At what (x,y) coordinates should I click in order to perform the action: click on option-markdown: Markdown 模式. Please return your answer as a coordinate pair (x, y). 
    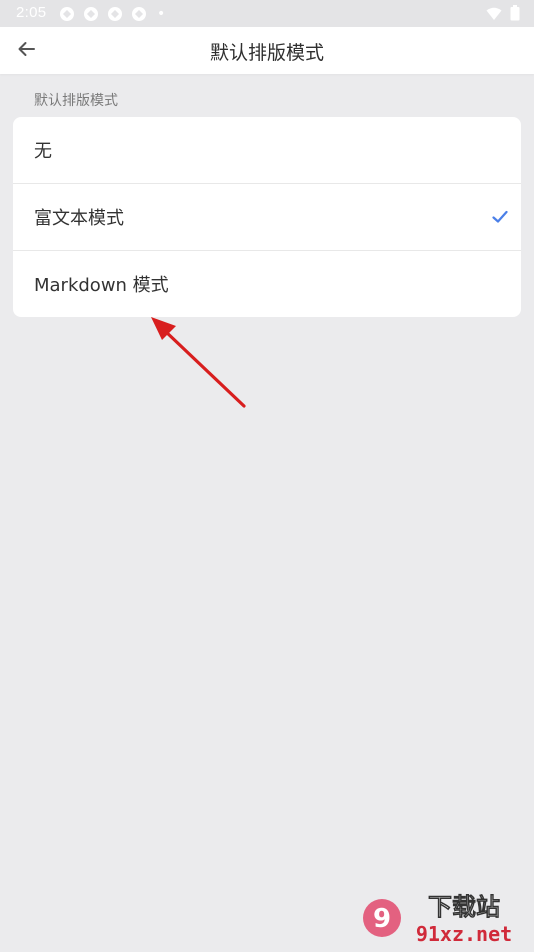
    Looking at the image, I should click on (267, 283).